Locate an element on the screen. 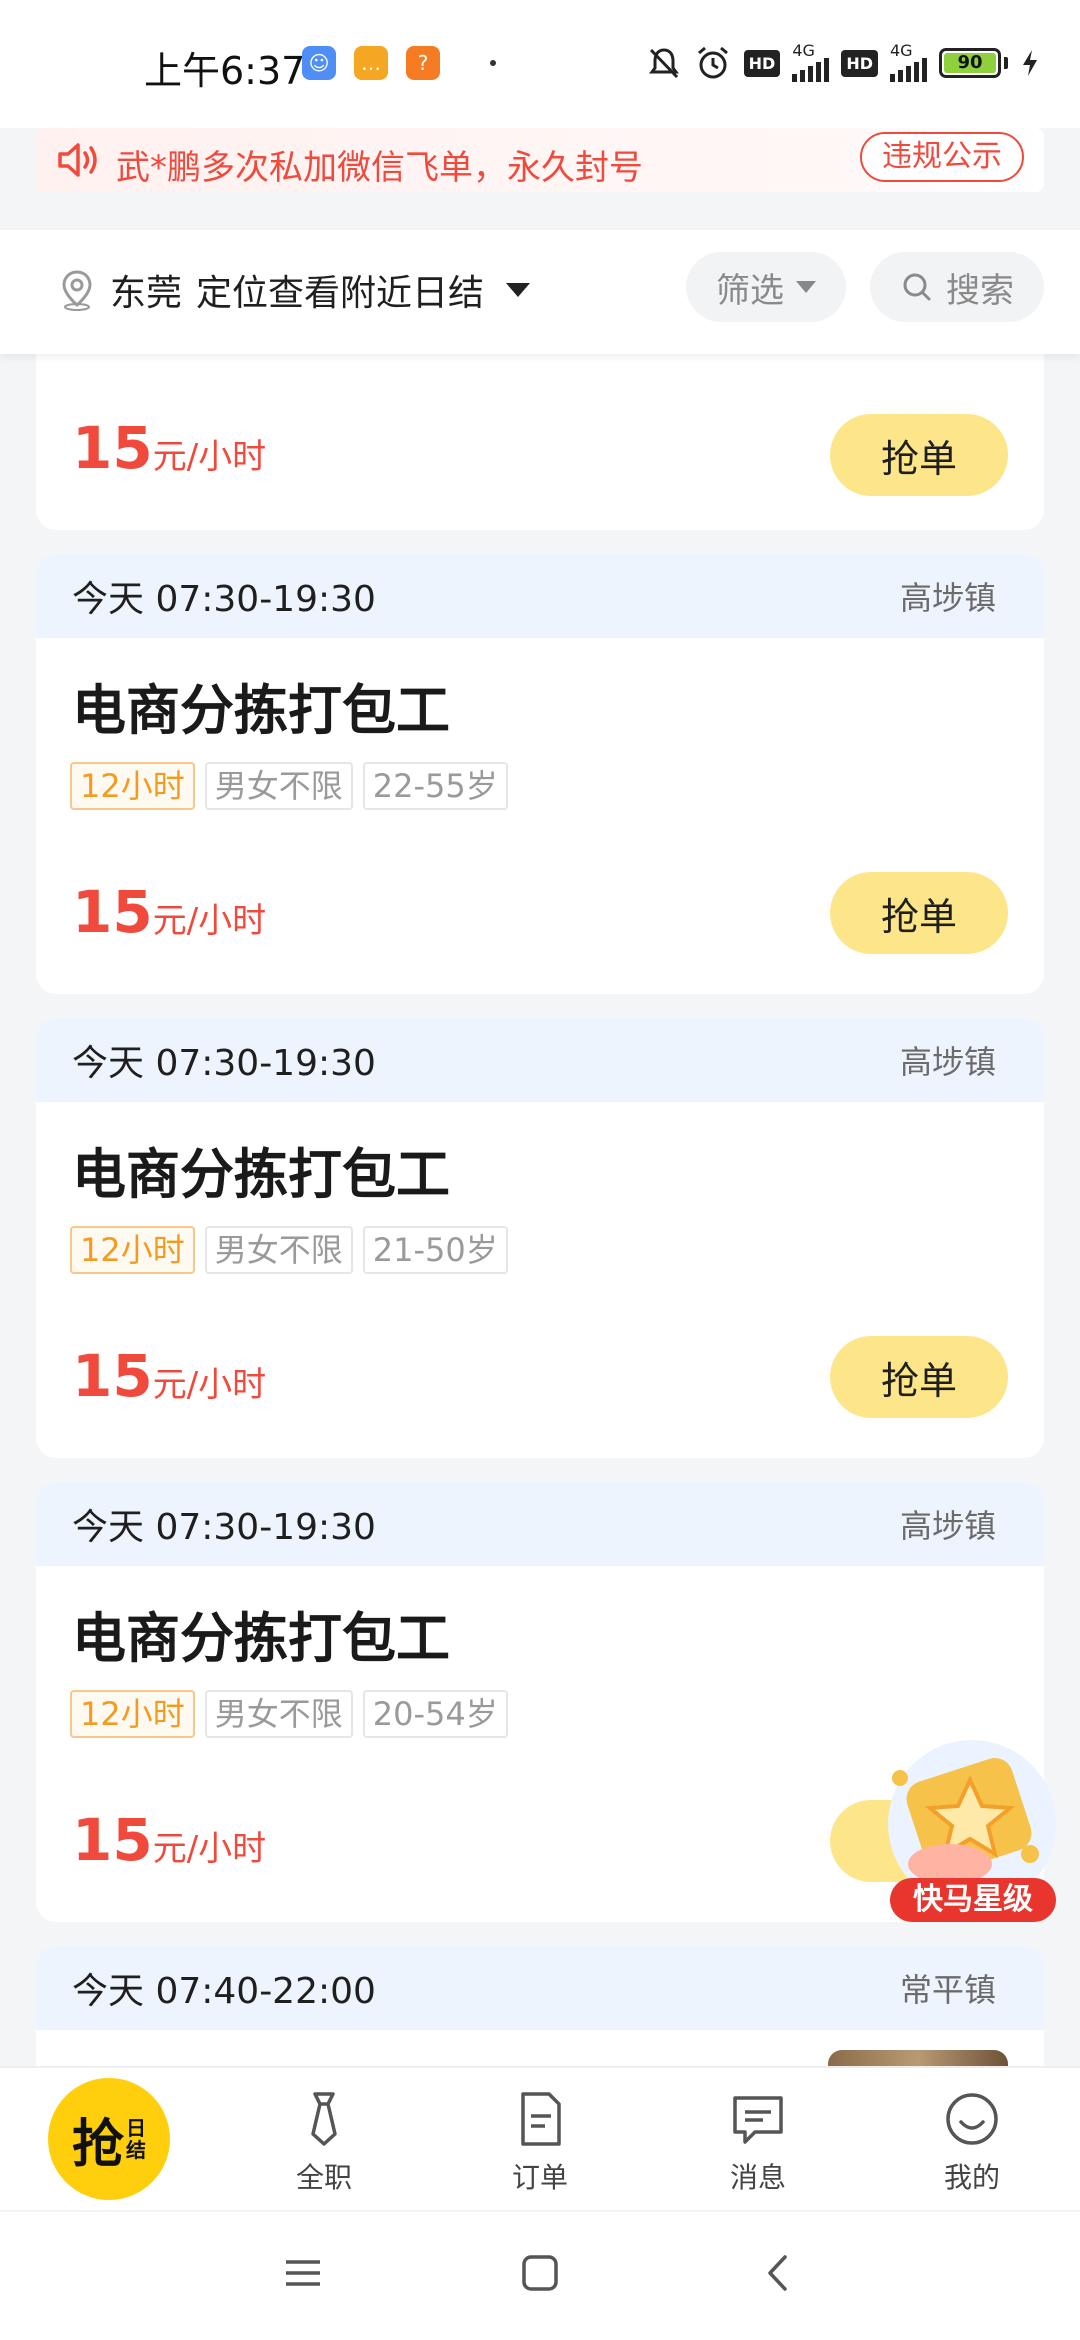  job-card: 今天 07:40-22:00 常平镇 is located at coordinates (540, 2006).